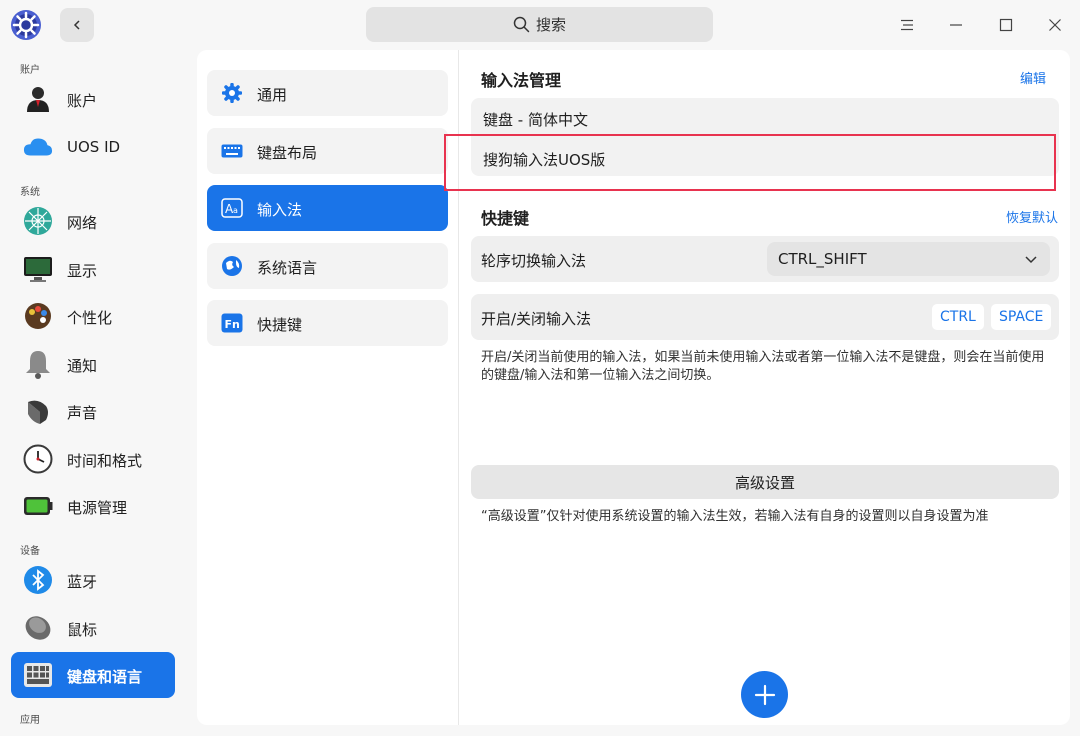 Image resolution: width=1080 pixels, height=736 pixels. What do you see at coordinates (327, 266) in the screenshot?
I see `subnav-item-system-language: 系统语言` at bounding box center [327, 266].